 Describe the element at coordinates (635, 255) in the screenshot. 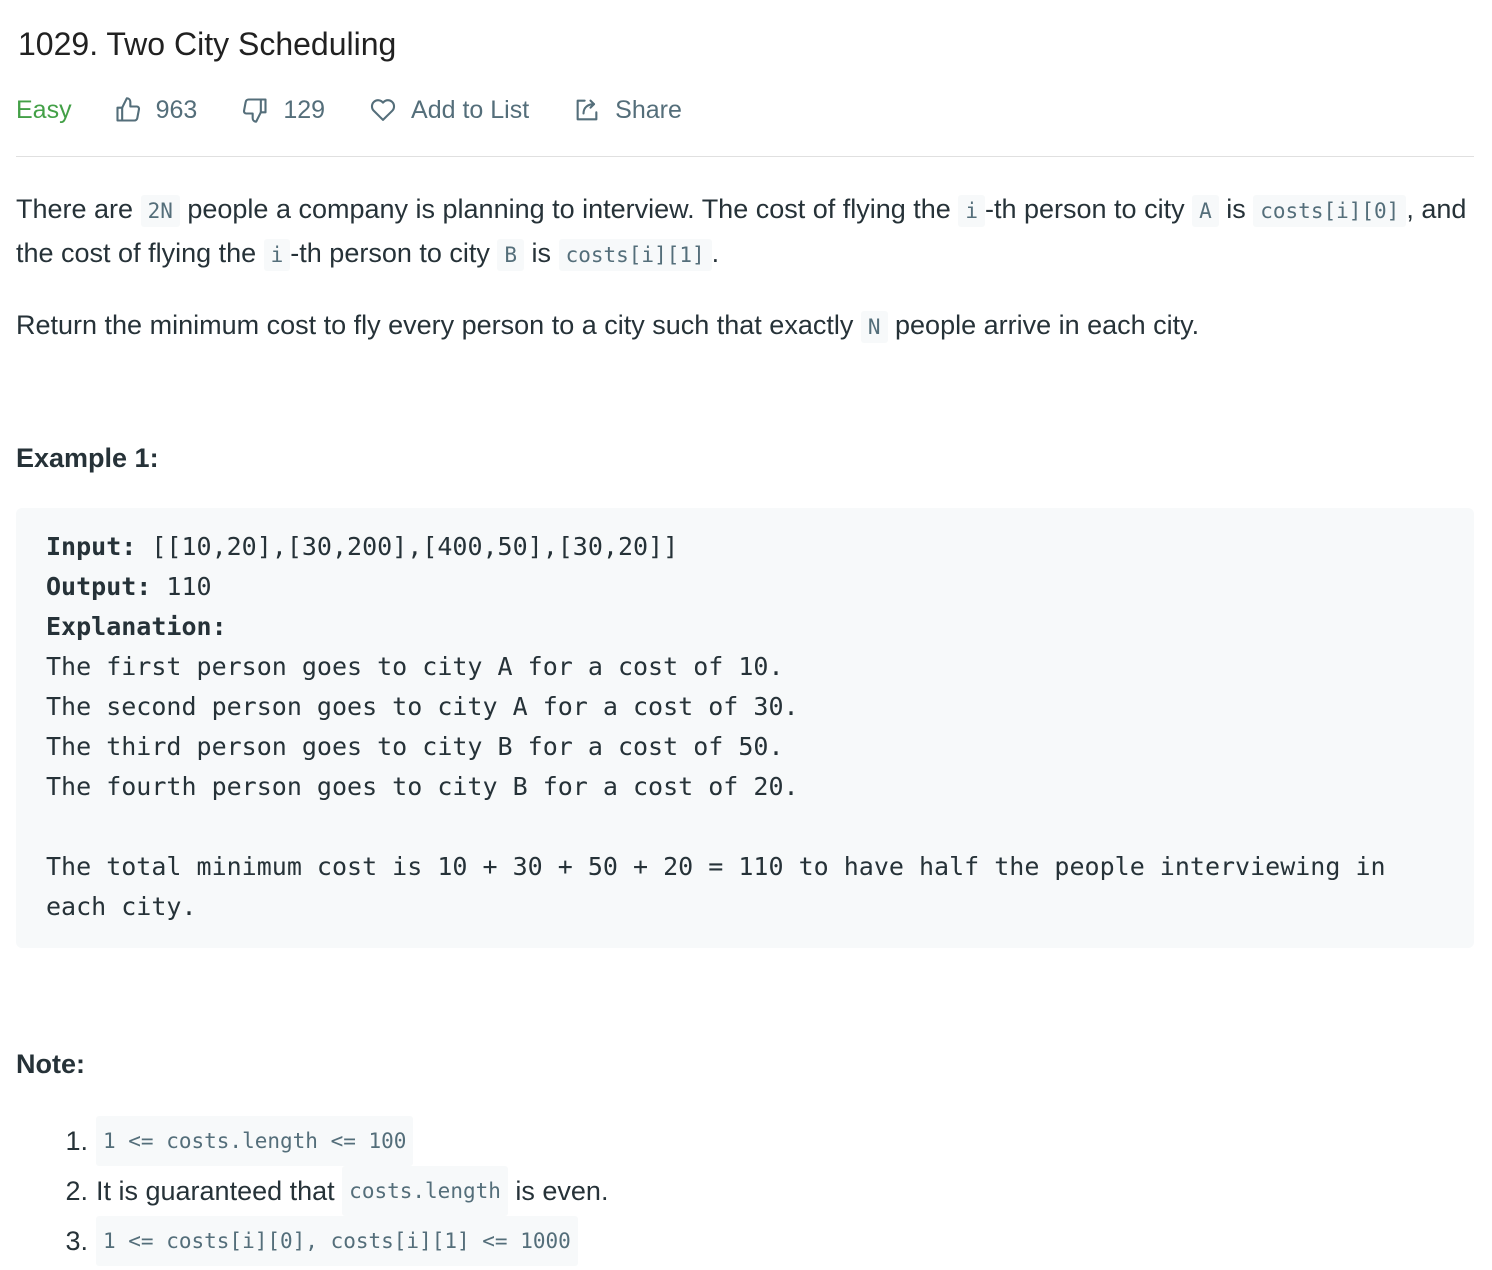

I see `inline-code: costs[i][1]` at that location.